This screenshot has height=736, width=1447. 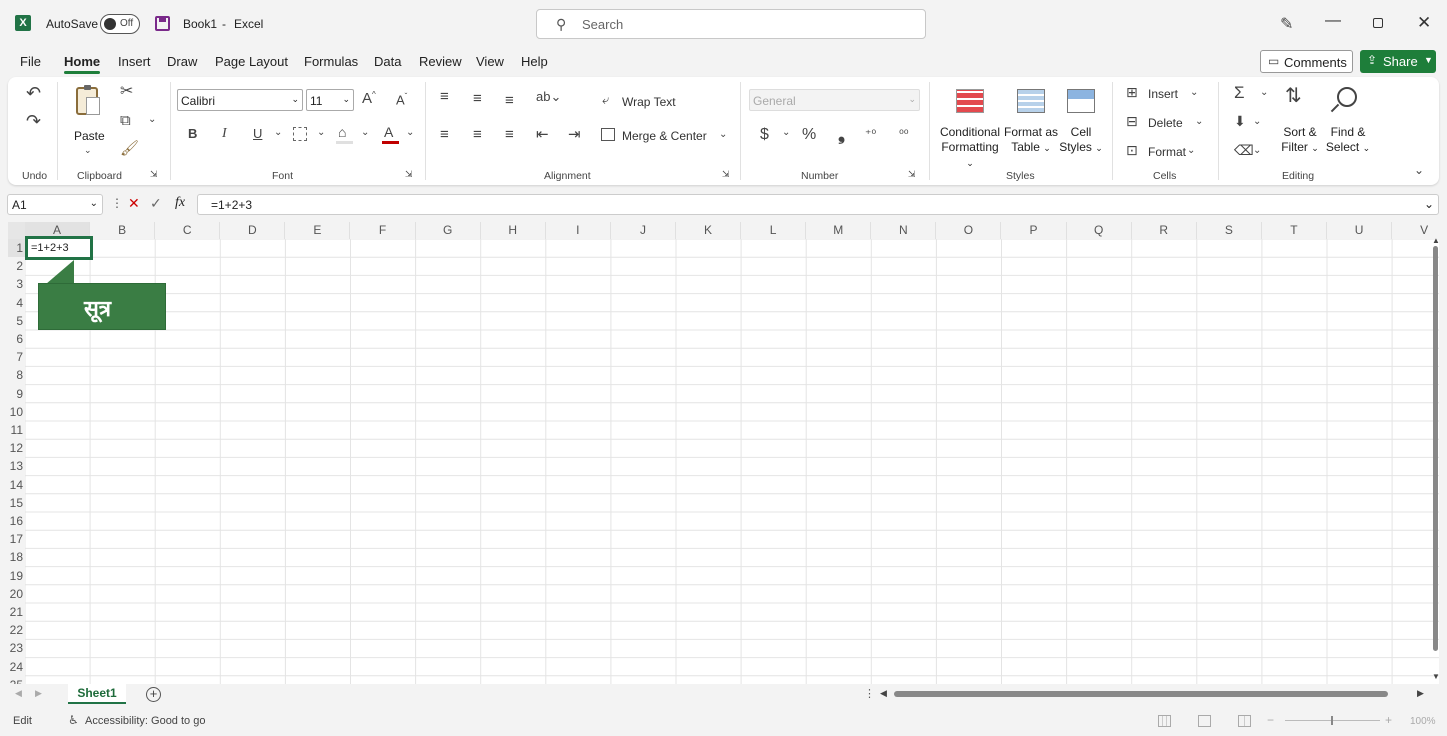 I want to click on column-header-k: K, so click(x=709, y=230).